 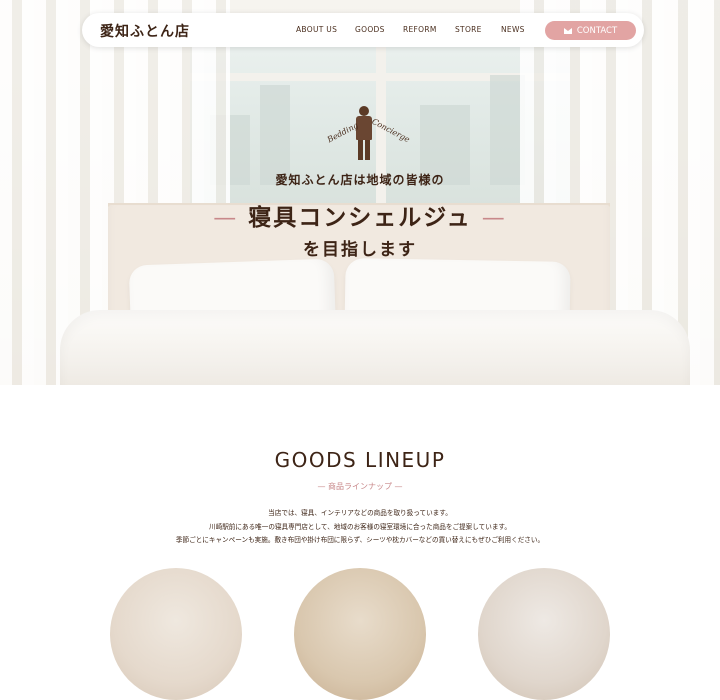 I want to click on dash-left: —, so click(x=226, y=218).